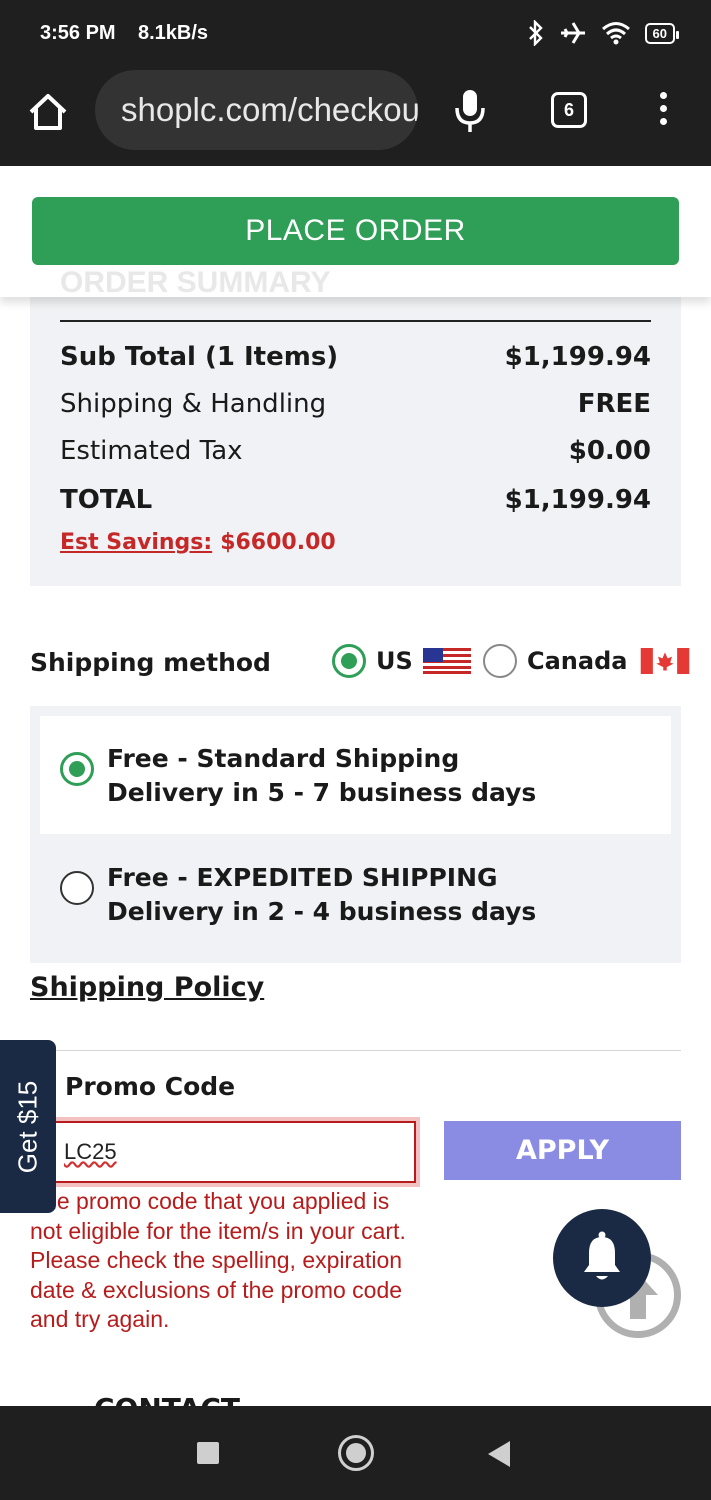 The height and width of the screenshot is (1500, 711). I want to click on status-bar: 3:56 PM 8.1kB/s 60, so click(355, 34).